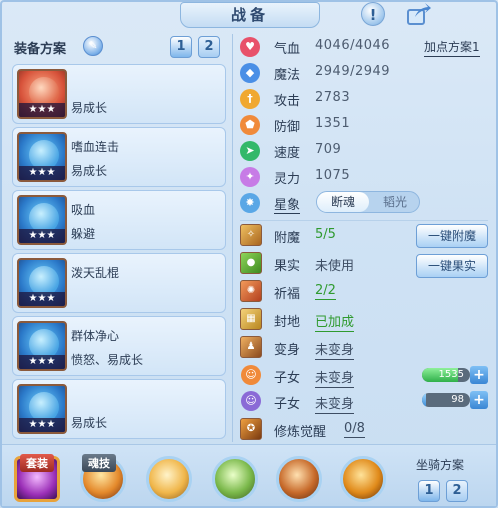 The image size is (498, 508). Describe the element at coordinates (325, 234) in the screenshot. I see `prop-value: 5/5` at that location.